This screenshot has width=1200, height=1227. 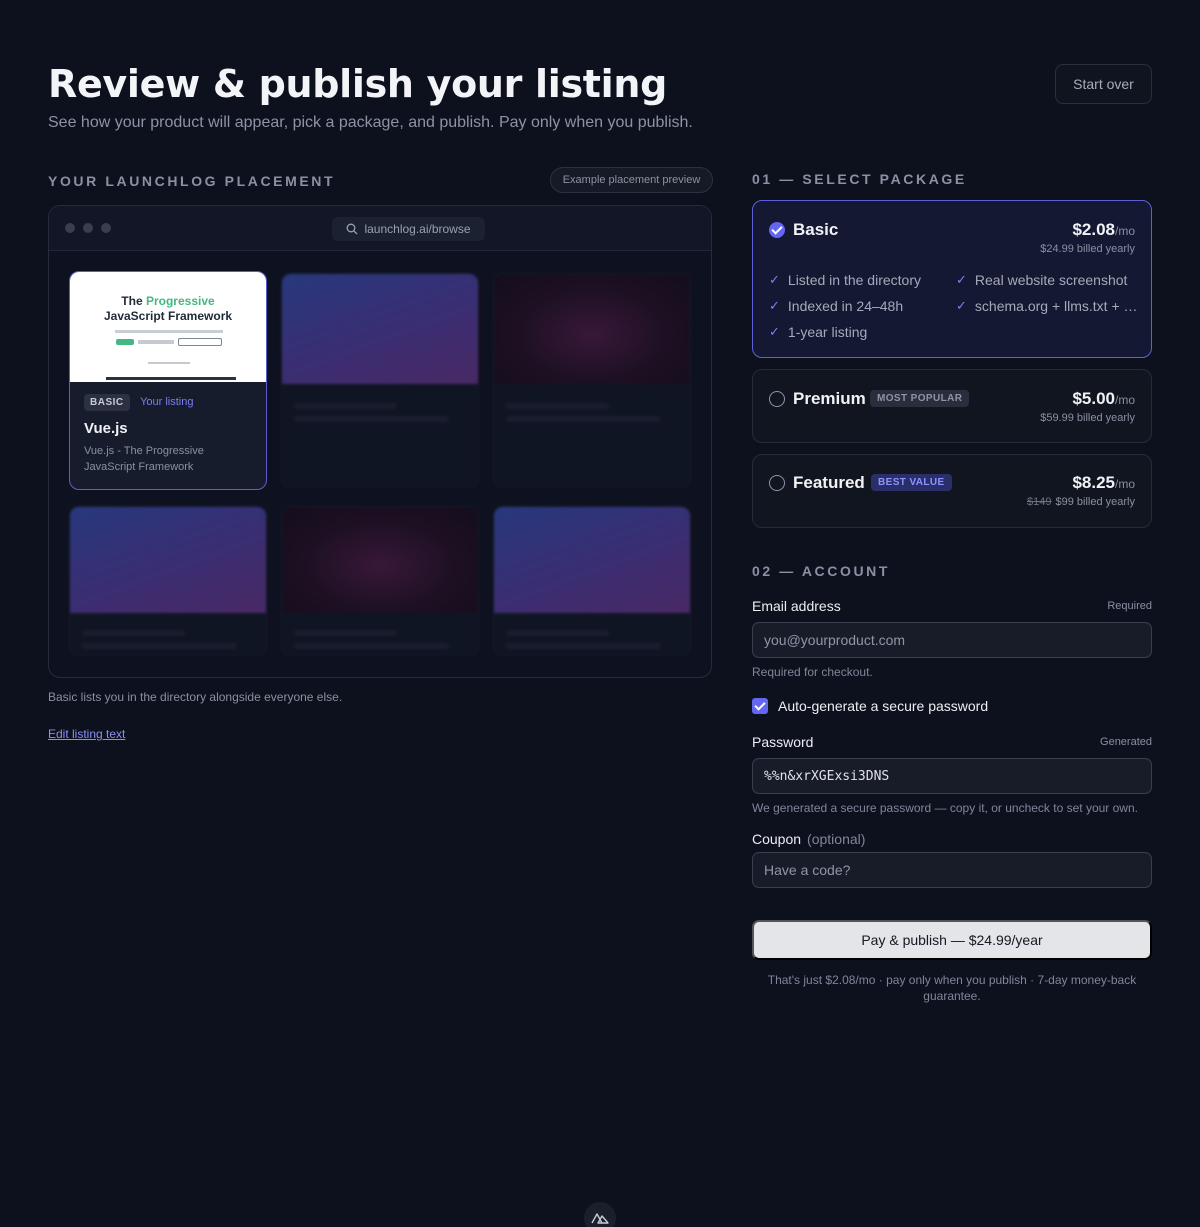 What do you see at coordinates (417, 229) in the screenshot?
I see `url-text: launchlog.ai/browse` at bounding box center [417, 229].